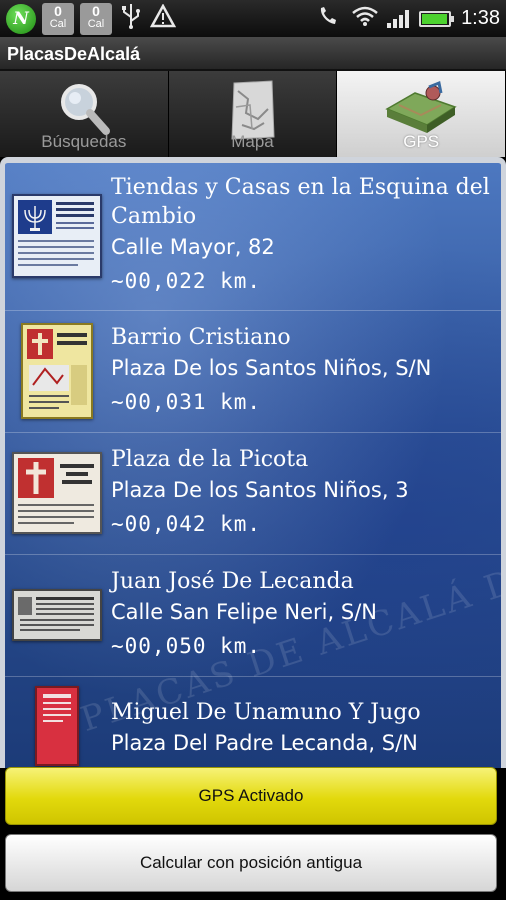 The height and width of the screenshot is (900, 506). I want to click on place-distance: ~00,031 km., so click(186, 401).